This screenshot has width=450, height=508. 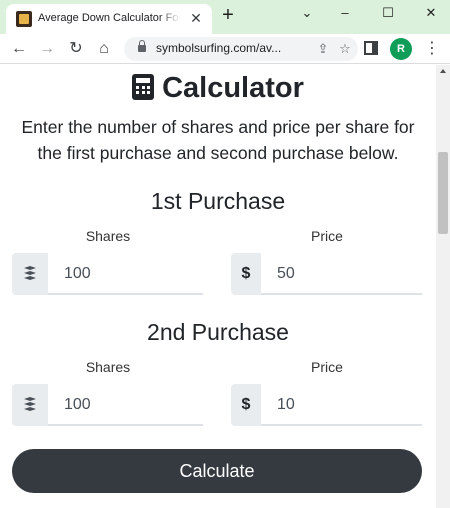 What do you see at coordinates (327, 367) in the screenshot?
I see `second-price-label: Price` at bounding box center [327, 367].